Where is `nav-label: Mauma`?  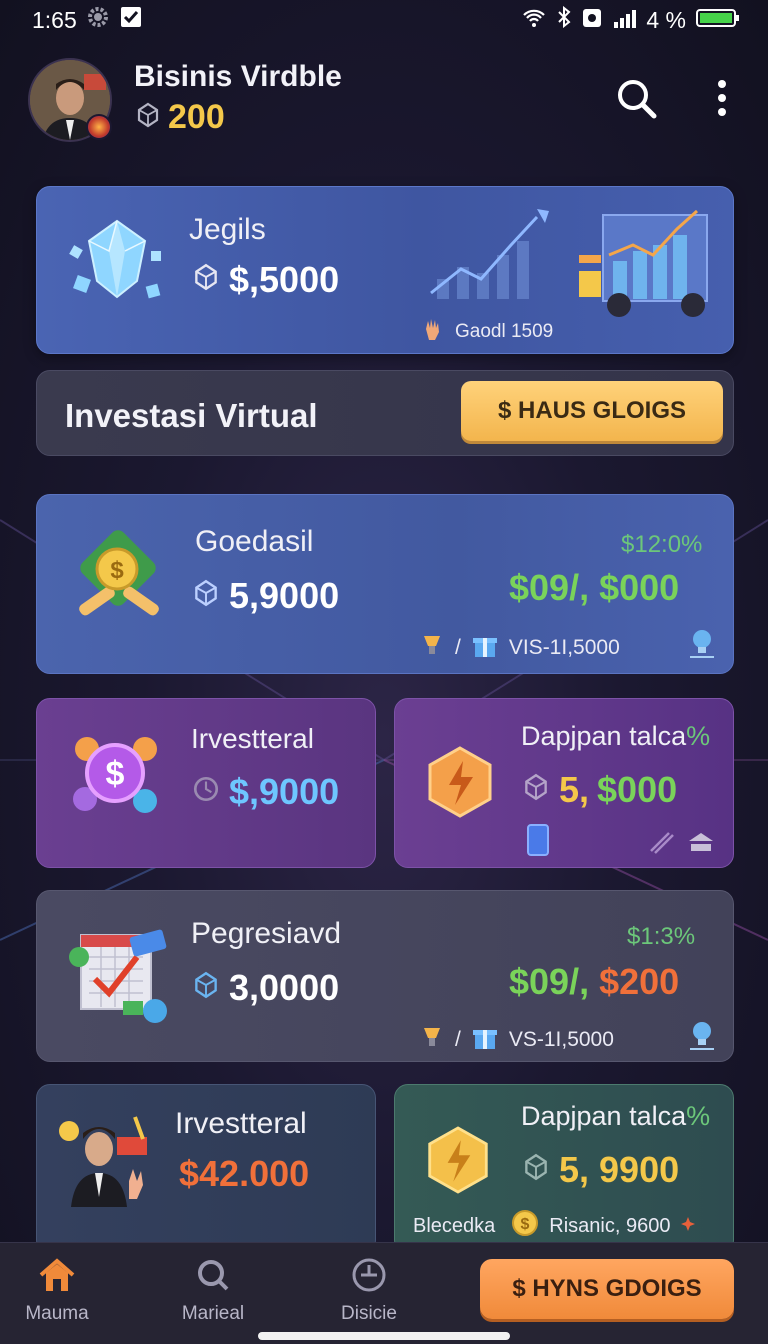
nav-label: Mauma is located at coordinates (57, 1313).